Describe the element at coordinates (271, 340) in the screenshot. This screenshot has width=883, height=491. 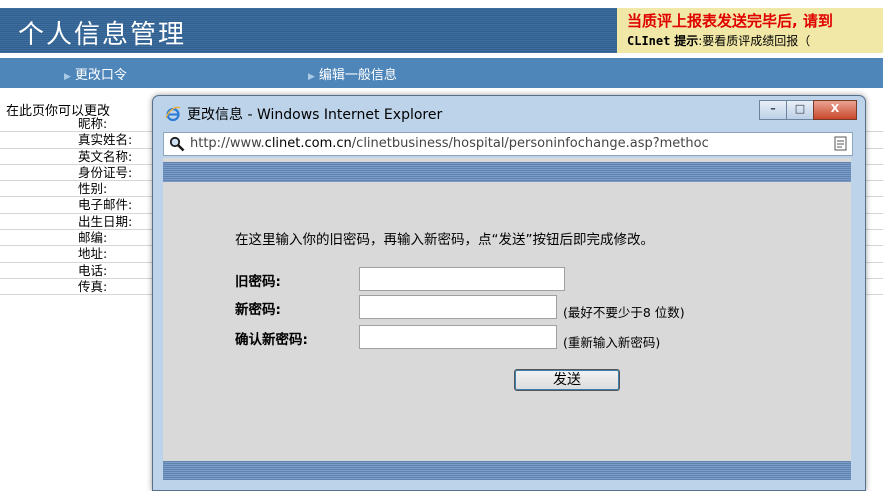
I see `confirm-password-label: 确认新密码:` at that location.